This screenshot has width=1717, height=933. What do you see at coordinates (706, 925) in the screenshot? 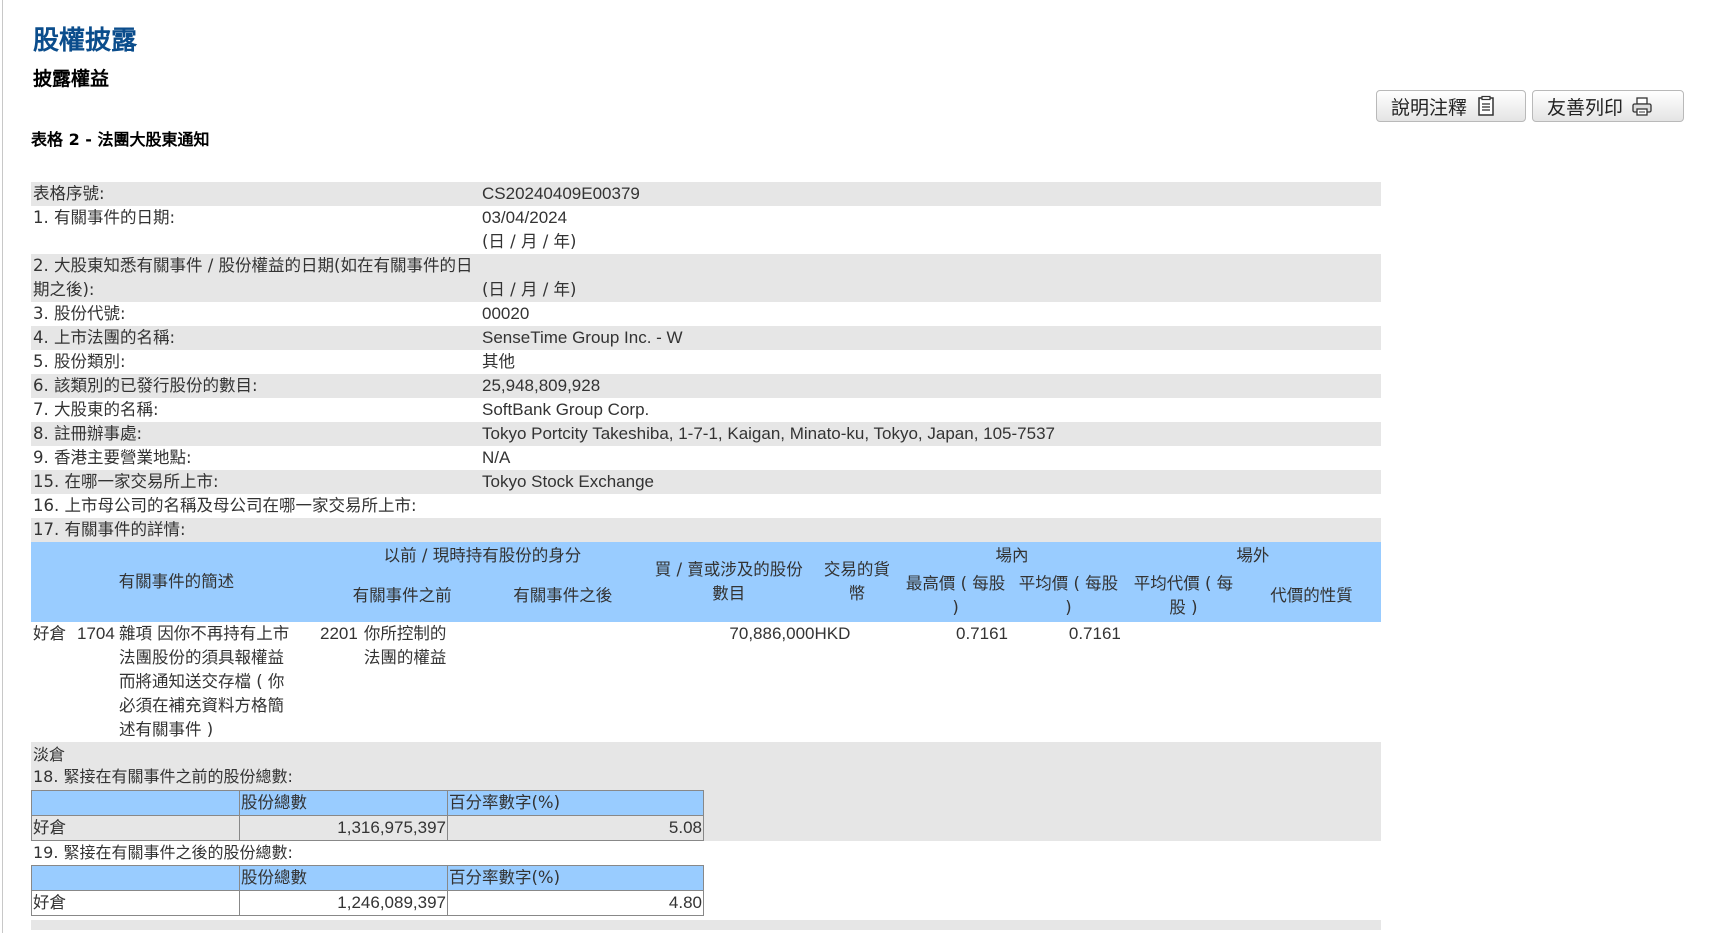
I see `next-section-strip` at bounding box center [706, 925].